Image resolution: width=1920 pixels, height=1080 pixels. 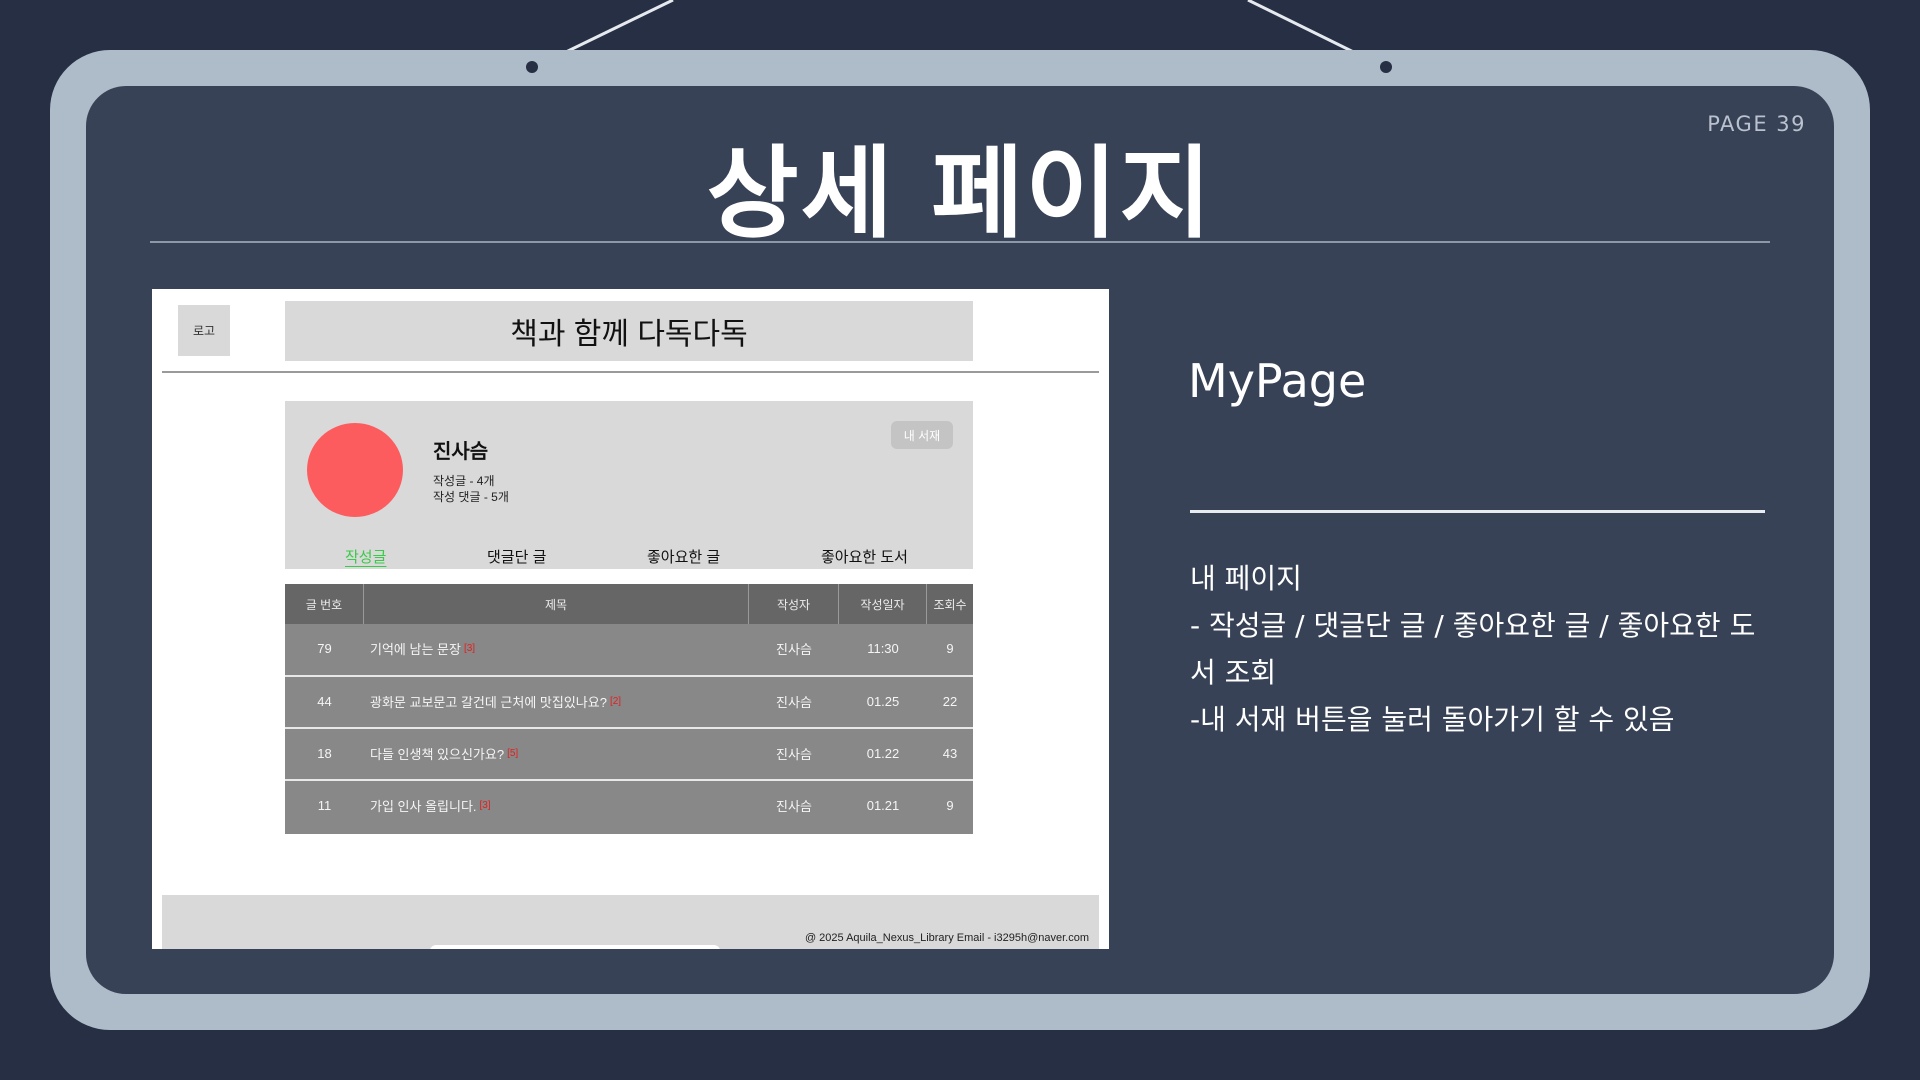 What do you see at coordinates (1473, 625) in the screenshot?
I see `description-line: - 작성글 / 댓글단 글 / 좋아요한 글 / 좋아요한 도` at bounding box center [1473, 625].